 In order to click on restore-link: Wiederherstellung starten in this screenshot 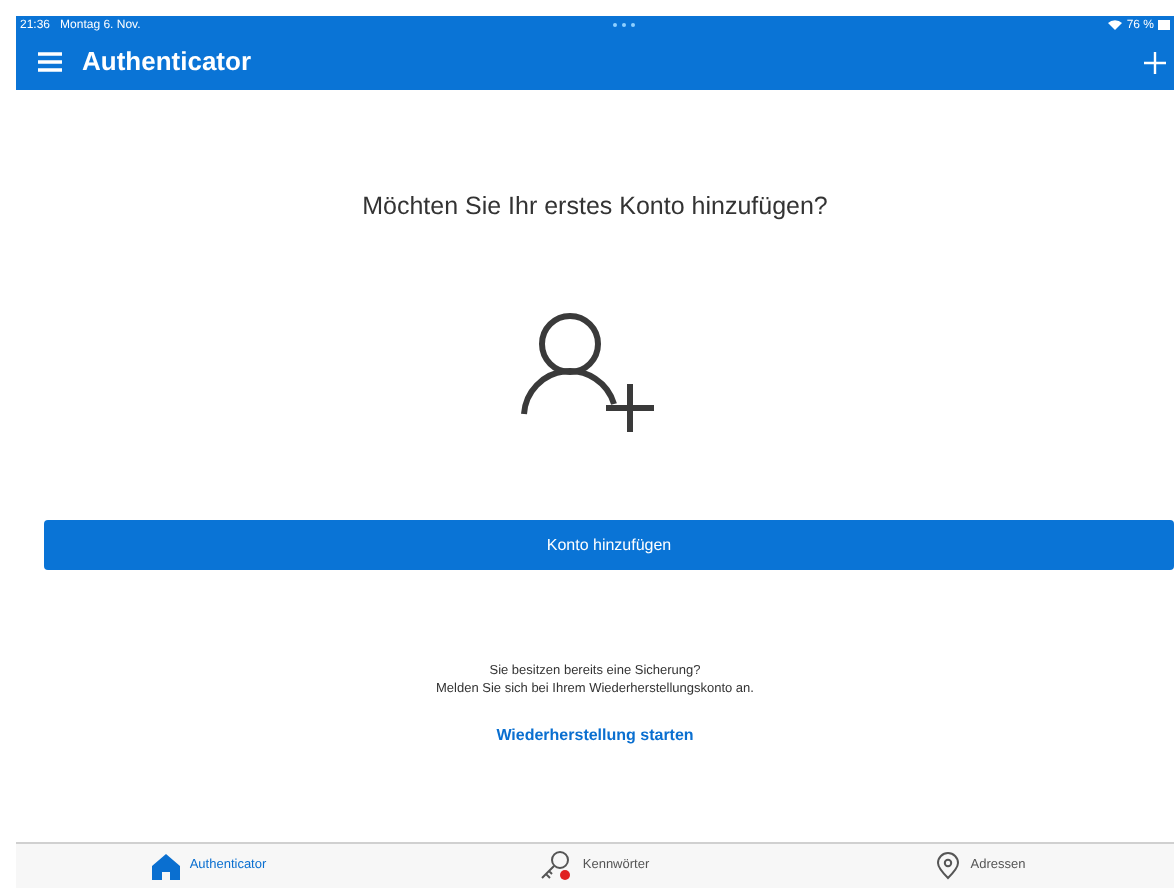, I will do `click(595, 736)`.